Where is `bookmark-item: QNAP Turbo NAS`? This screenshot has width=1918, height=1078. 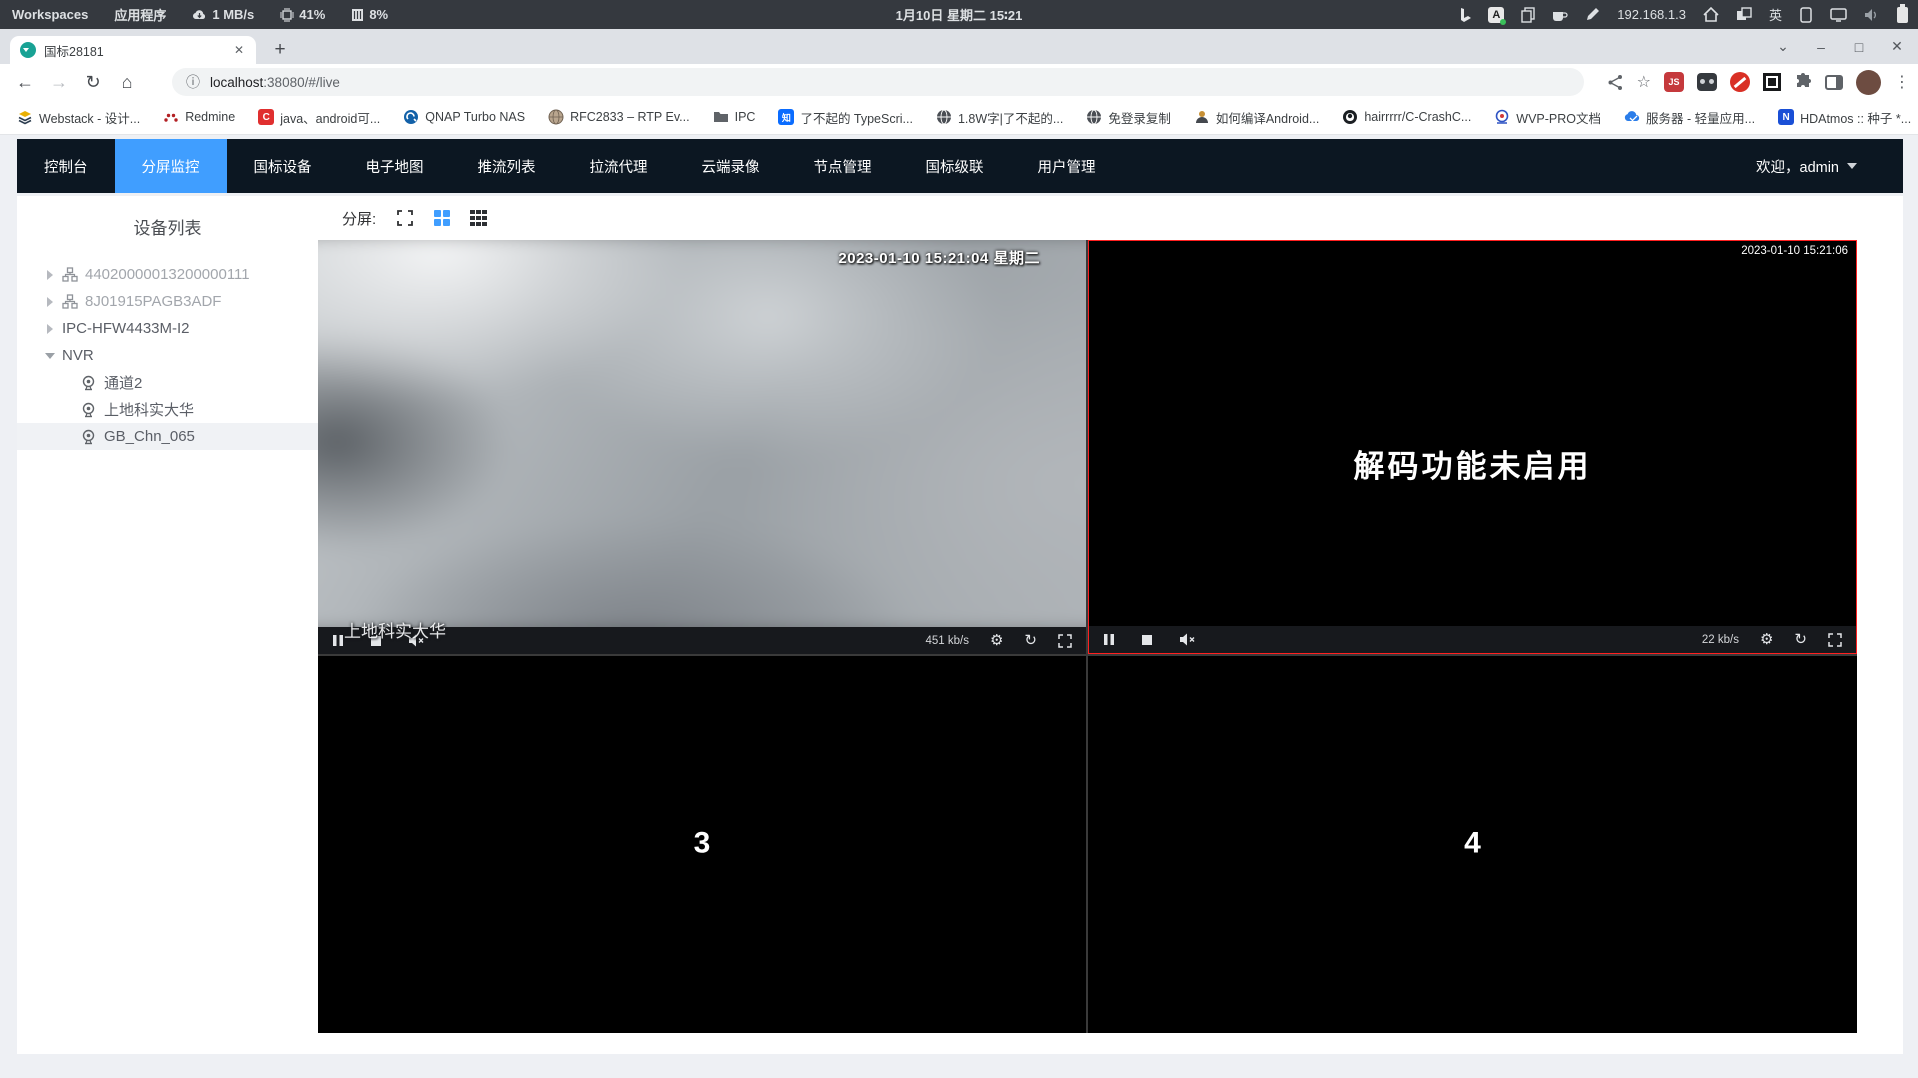 bookmark-item: QNAP Turbo NAS is located at coordinates (464, 117).